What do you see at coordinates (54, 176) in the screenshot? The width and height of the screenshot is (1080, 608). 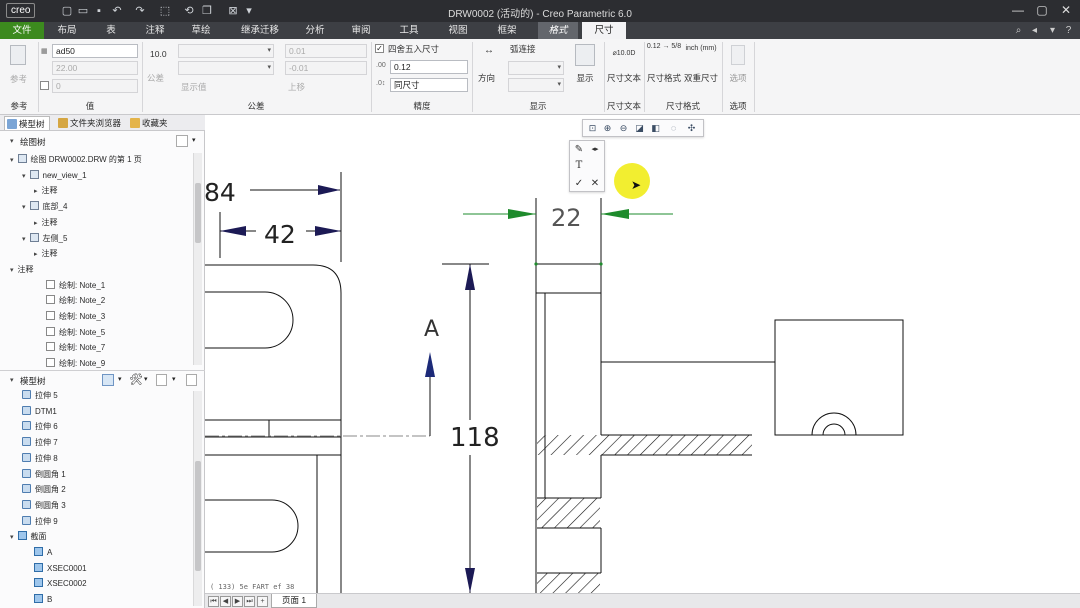 I see `tree-item: ▾ new_view_1` at bounding box center [54, 176].